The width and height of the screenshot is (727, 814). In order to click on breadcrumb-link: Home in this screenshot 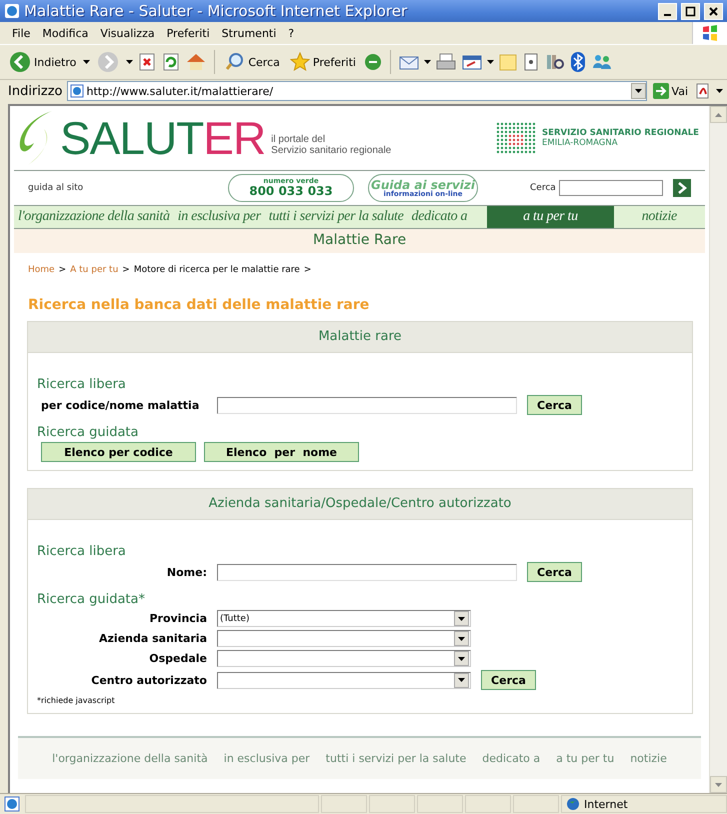, I will do `click(41, 270)`.